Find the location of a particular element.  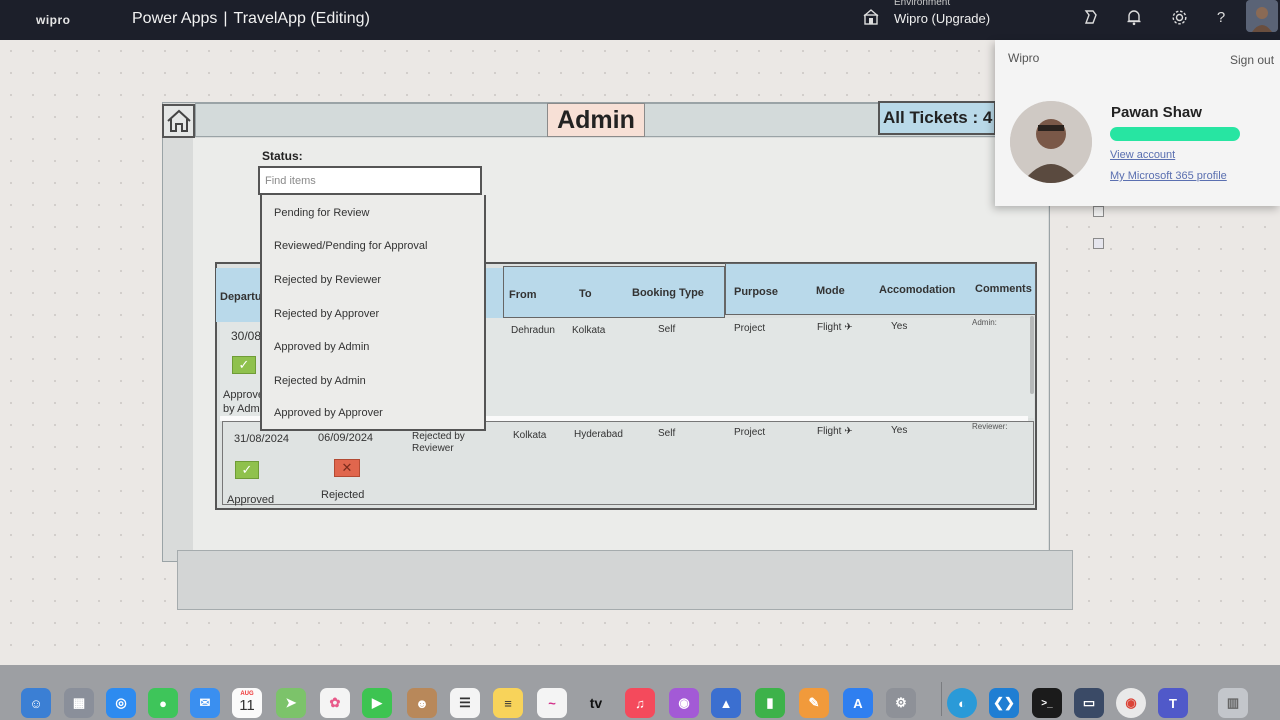

status-option: Approved by Approver is located at coordinates (328, 413).